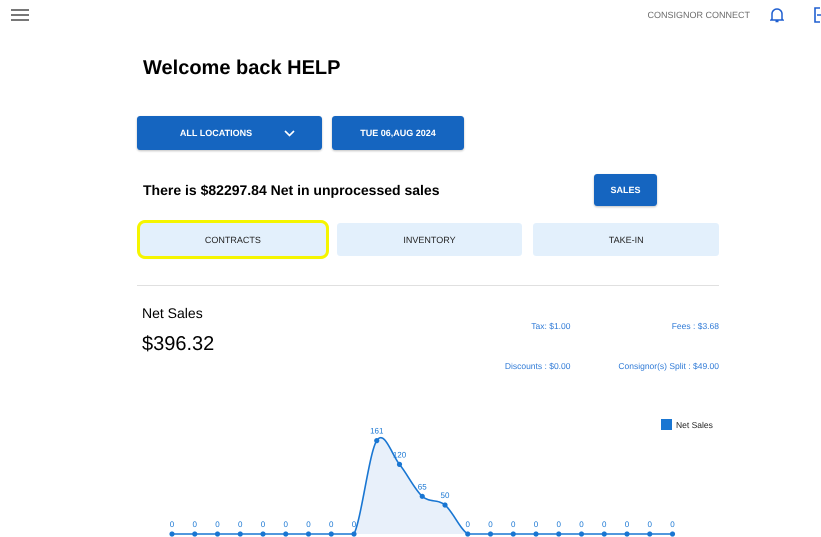 This screenshot has width=821, height=537. I want to click on logout-icon, so click(817, 15).